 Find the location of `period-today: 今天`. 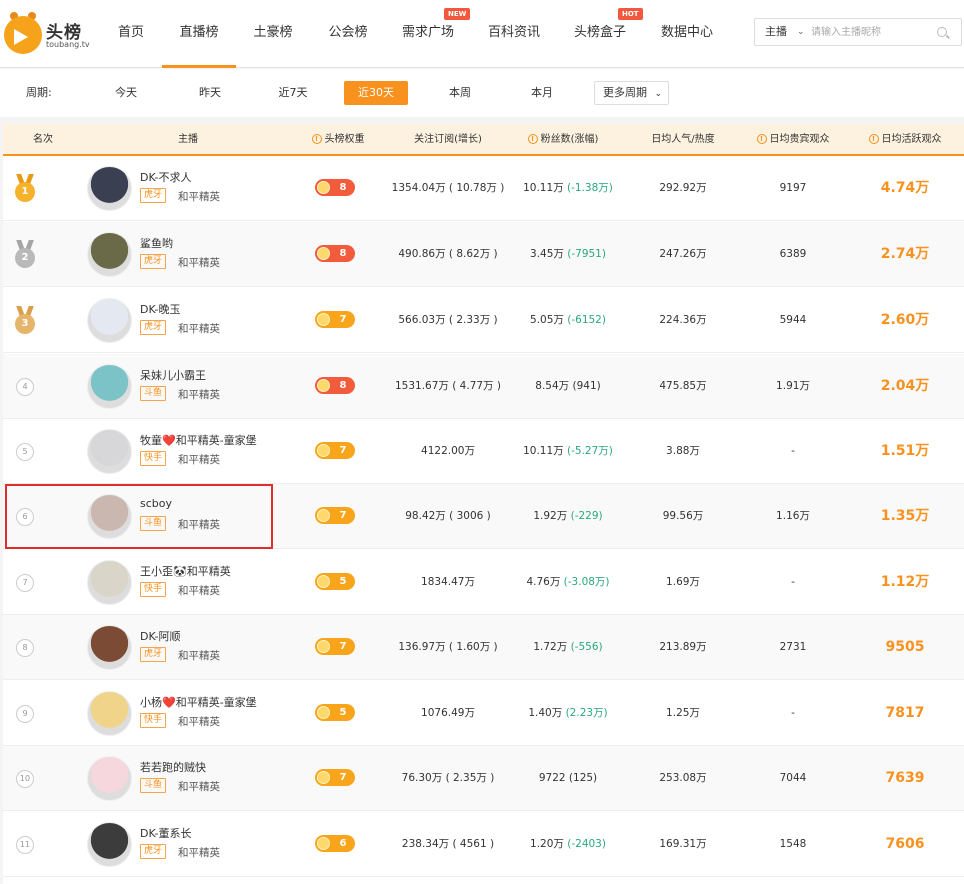

period-today: 今天 is located at coordinates (126, 93).